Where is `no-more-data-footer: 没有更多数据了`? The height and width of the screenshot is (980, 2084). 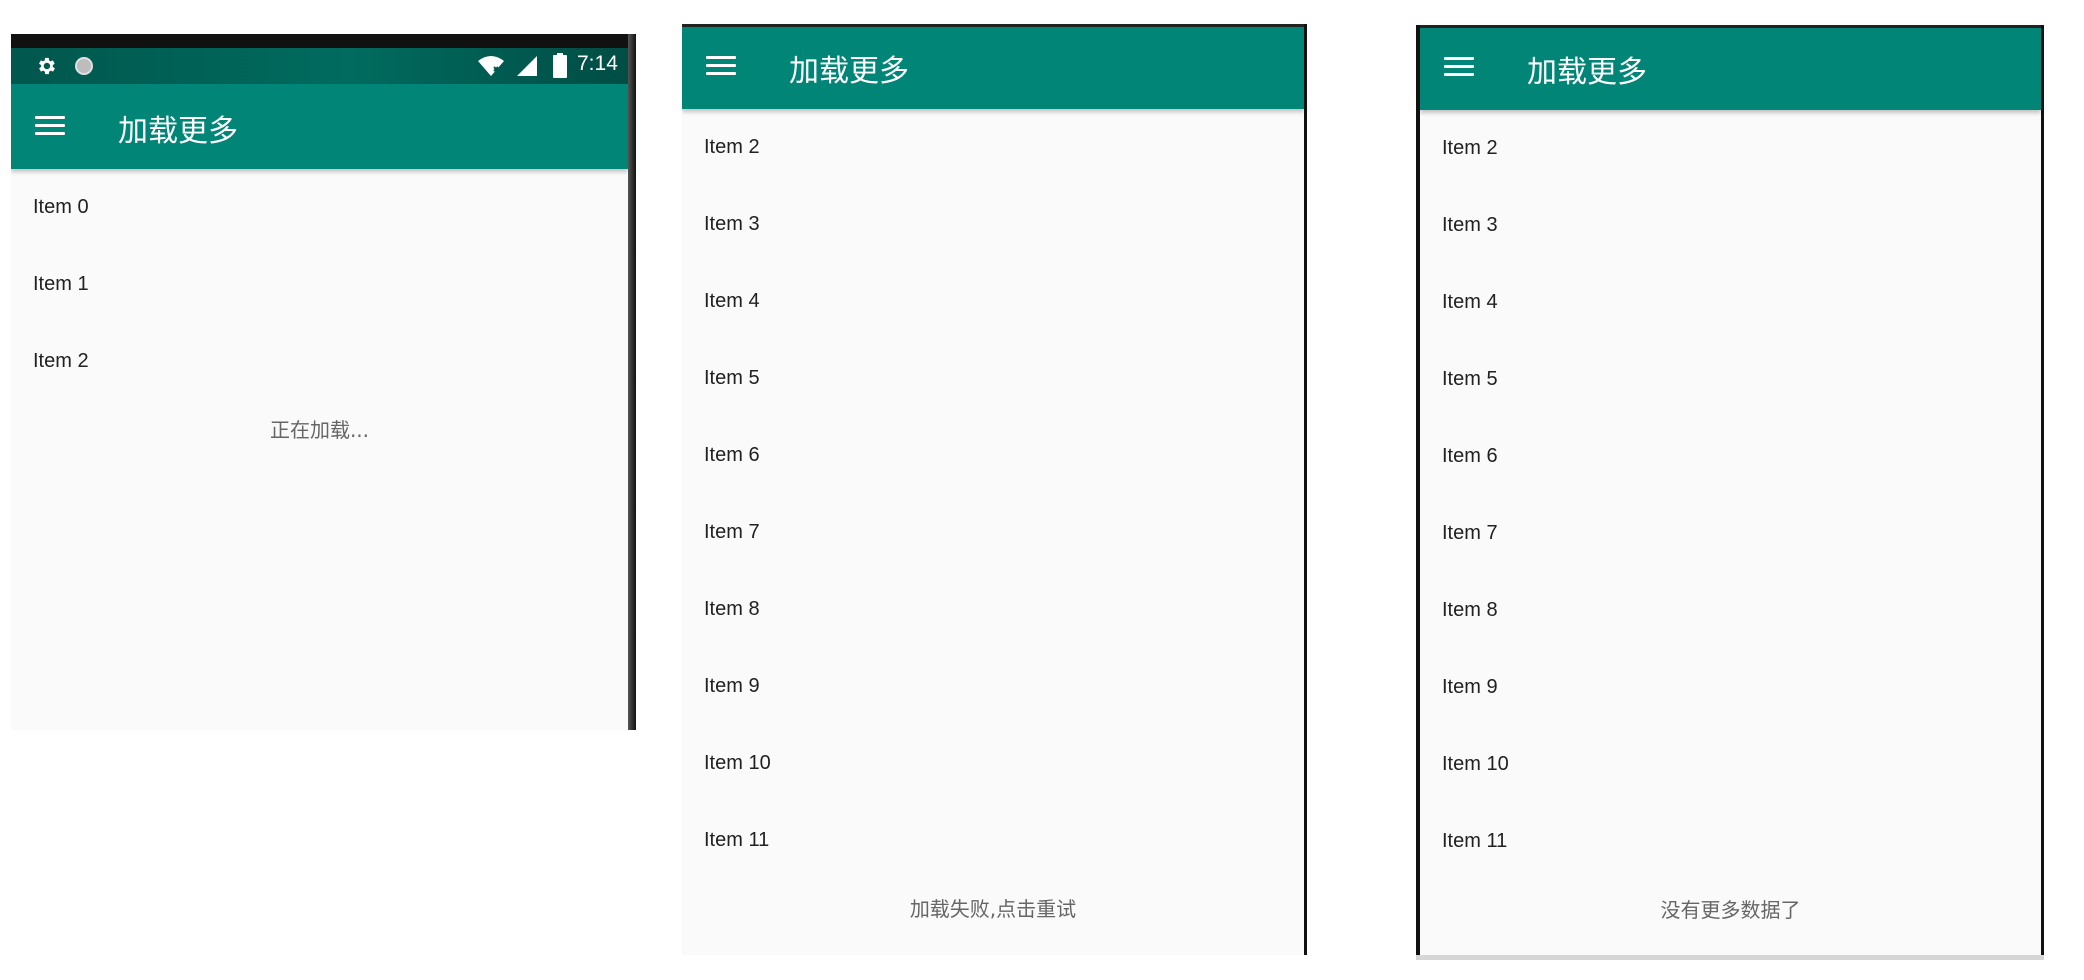
no-more-data-footer: 没有更多数据了 is located at coordinates (1730, 910).